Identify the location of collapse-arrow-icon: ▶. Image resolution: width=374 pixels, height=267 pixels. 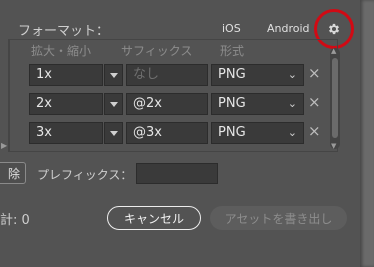
(4, 145).